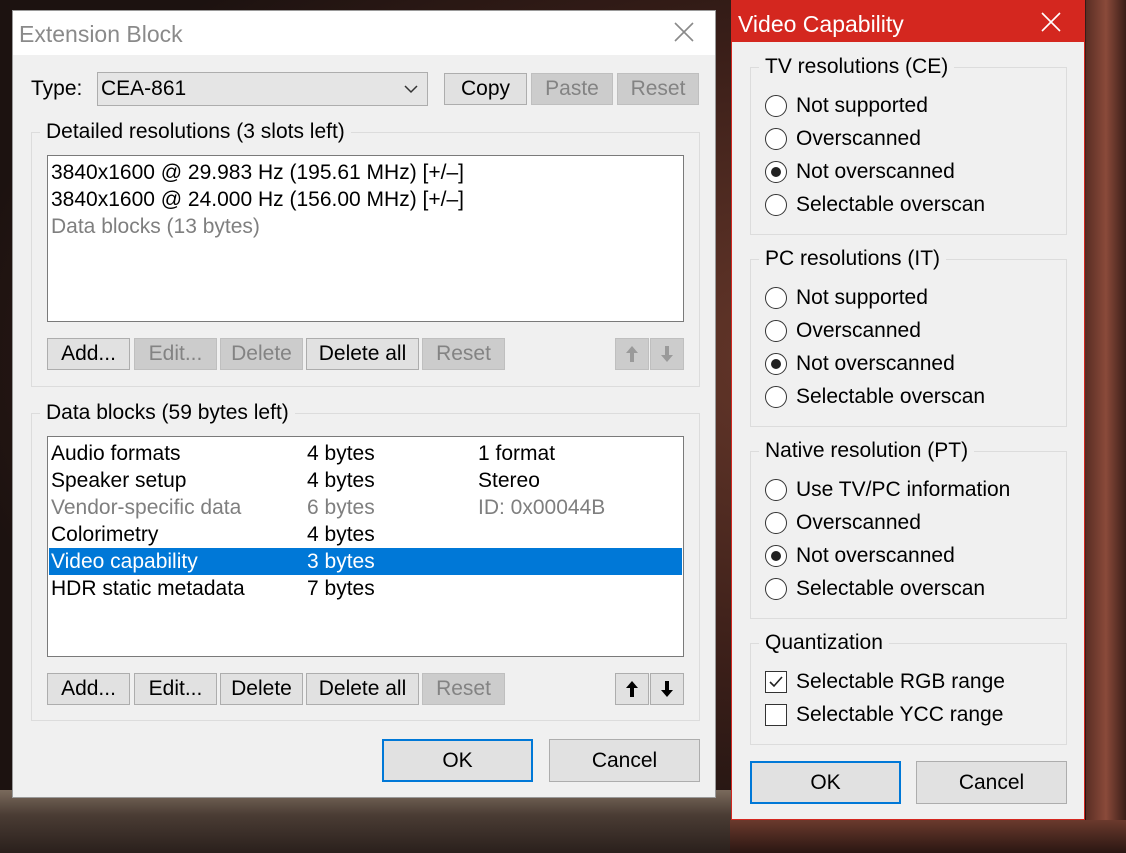 The height and width of the screenshot is (853, 1126). Describe the element at coordinates (341, 507) in the screenshot. I see `block-size: 6 bytes` at that location.